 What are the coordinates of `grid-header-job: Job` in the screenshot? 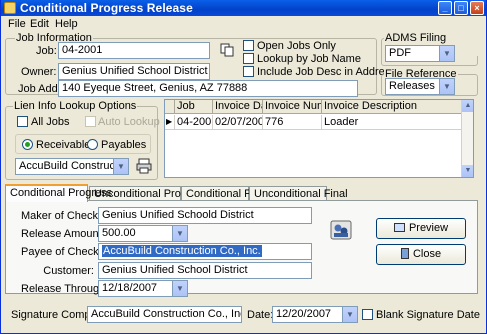 It's located at (194, 107).